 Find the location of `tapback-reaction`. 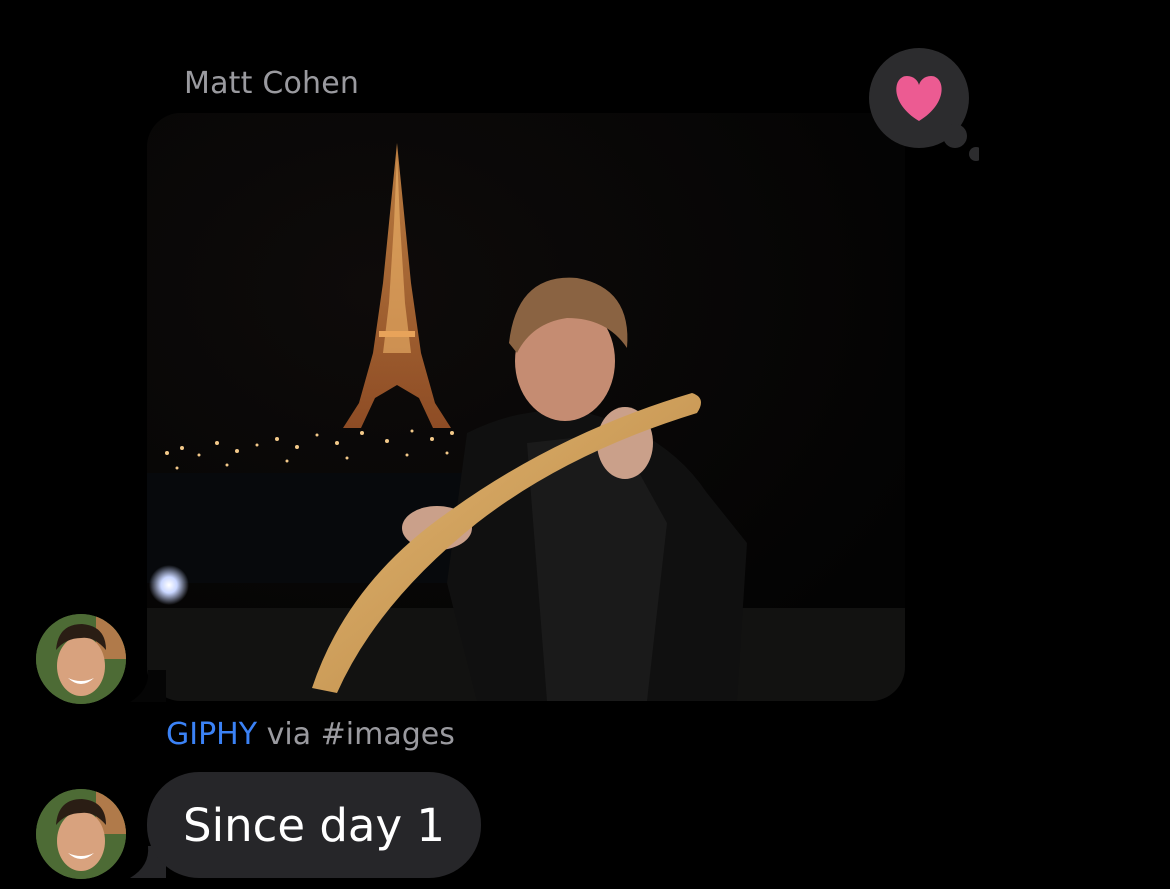

tapback-reaction is located at coordinates (926, 105).